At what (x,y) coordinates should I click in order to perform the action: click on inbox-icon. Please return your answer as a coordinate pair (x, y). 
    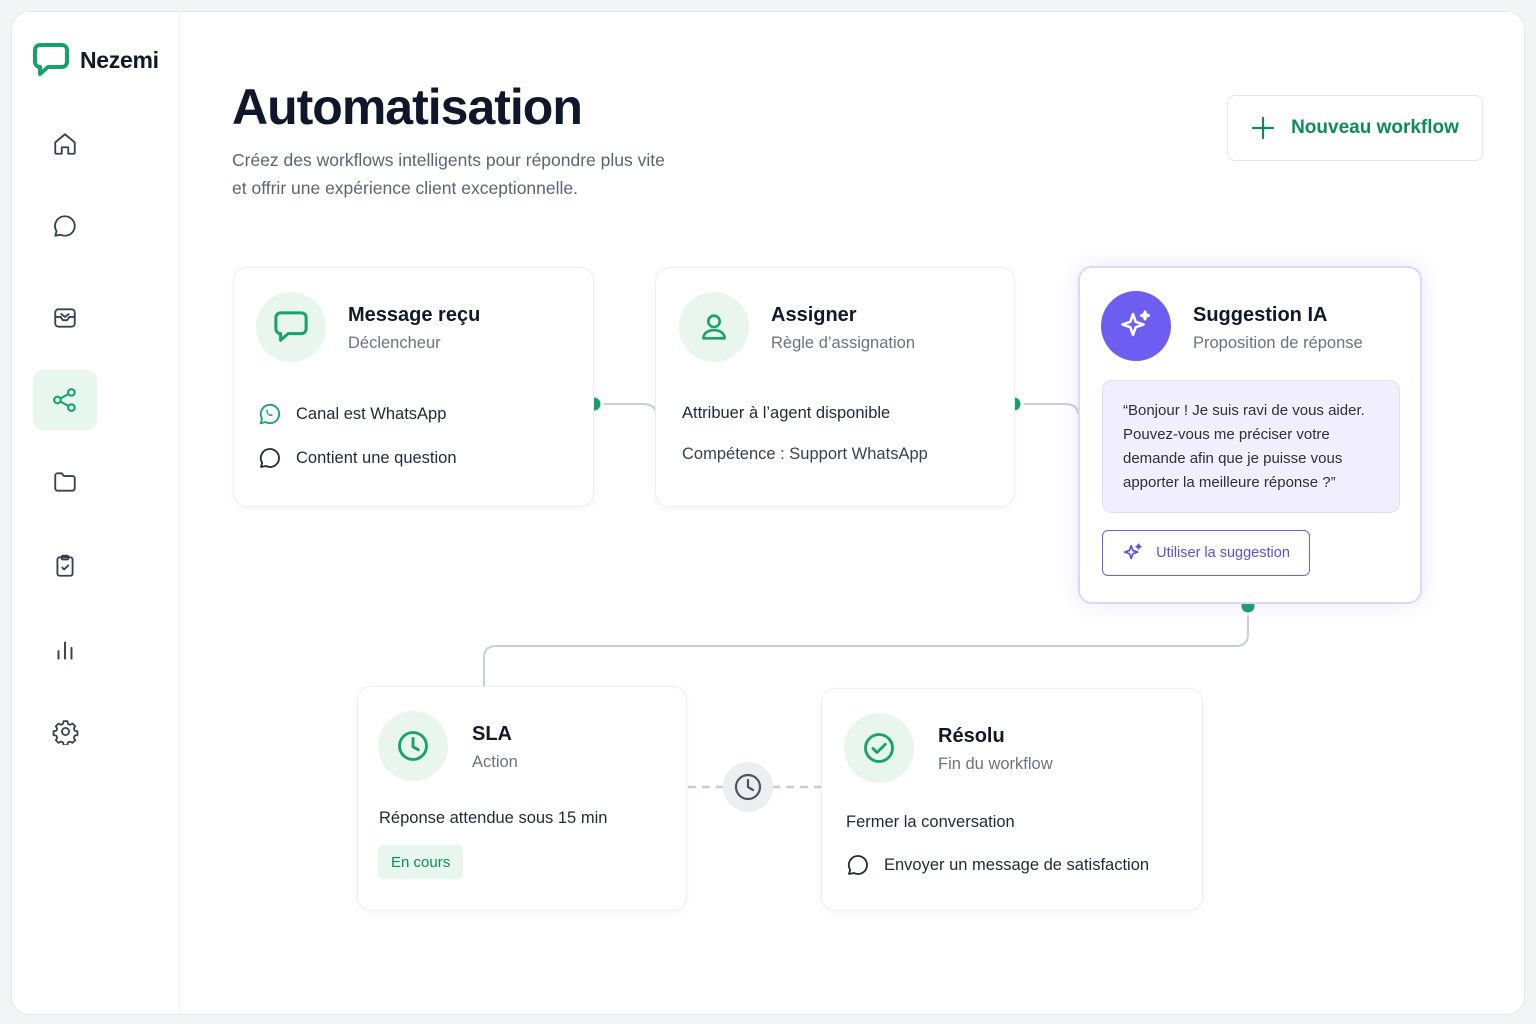
    Looking at the image, I should click on (65, 318).